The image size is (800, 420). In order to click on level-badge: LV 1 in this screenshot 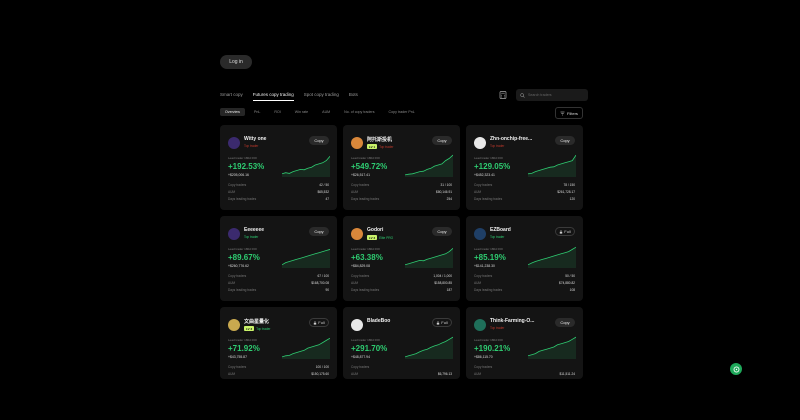, I will do `click(372, 146)`.